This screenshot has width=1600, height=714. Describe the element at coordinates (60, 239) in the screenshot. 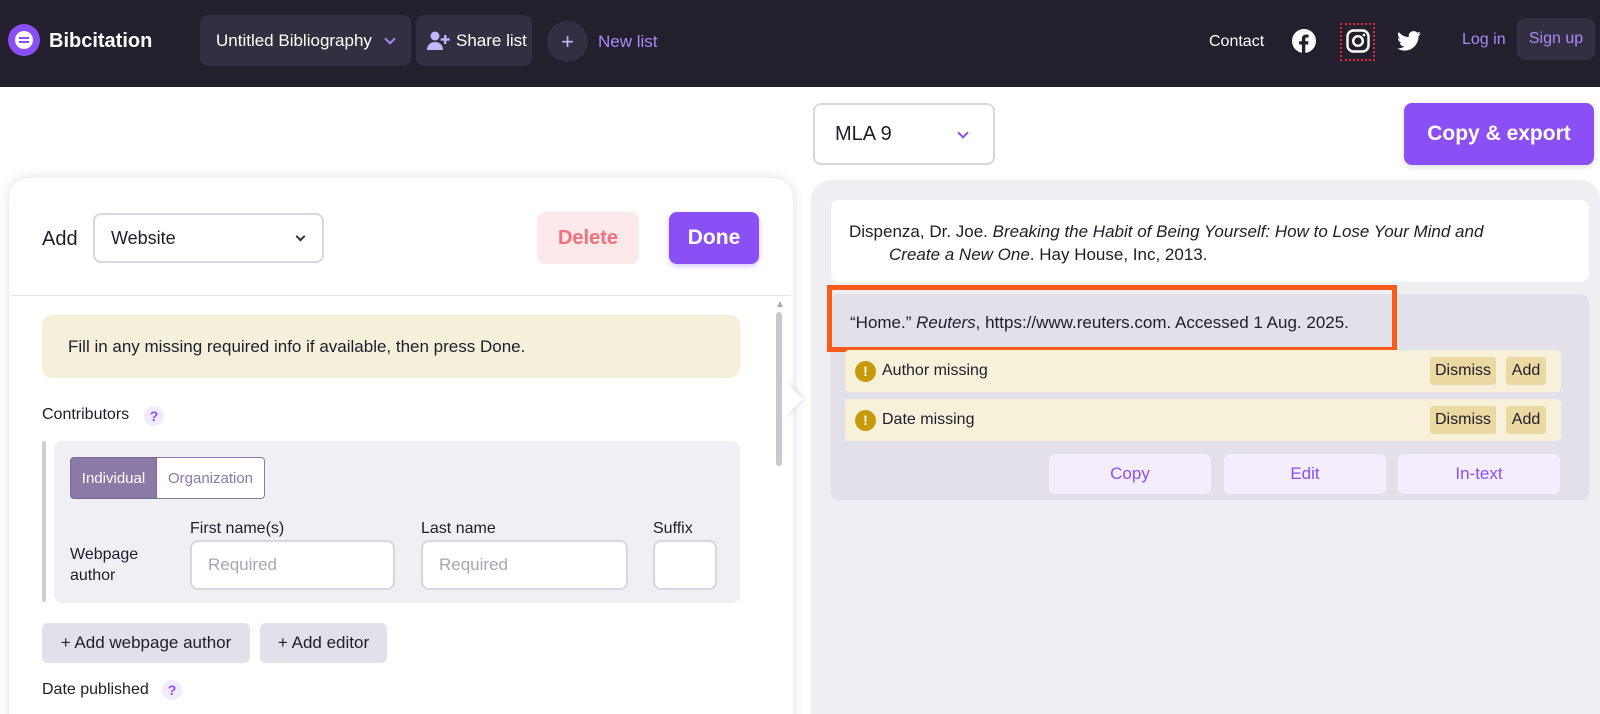

I see `add-label: Add` at that location.